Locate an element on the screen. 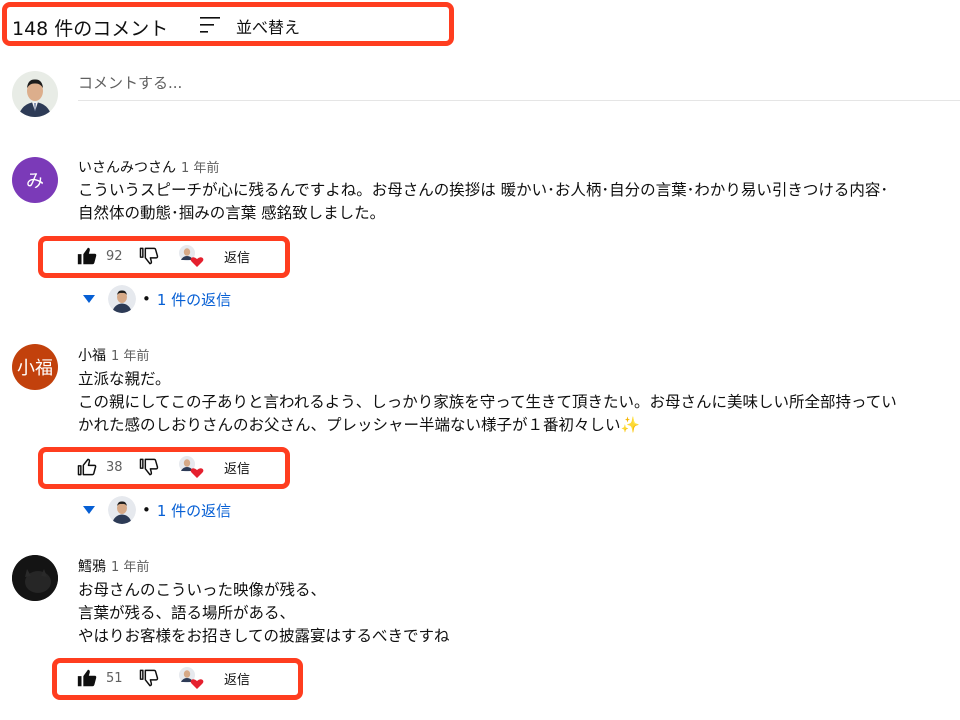 This screenshot has width=960, height=720. avatar-image is located at coordinates (35, 578).